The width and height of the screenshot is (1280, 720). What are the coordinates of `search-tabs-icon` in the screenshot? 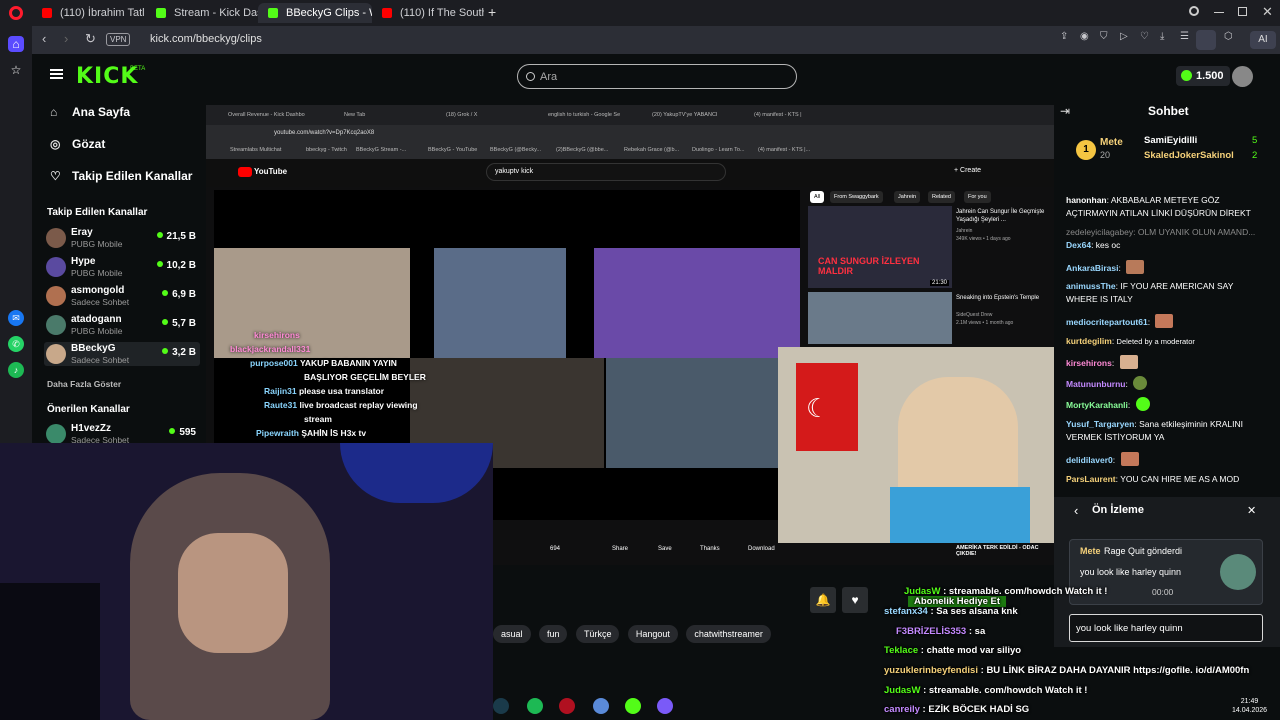 It's located at (1194, 11).